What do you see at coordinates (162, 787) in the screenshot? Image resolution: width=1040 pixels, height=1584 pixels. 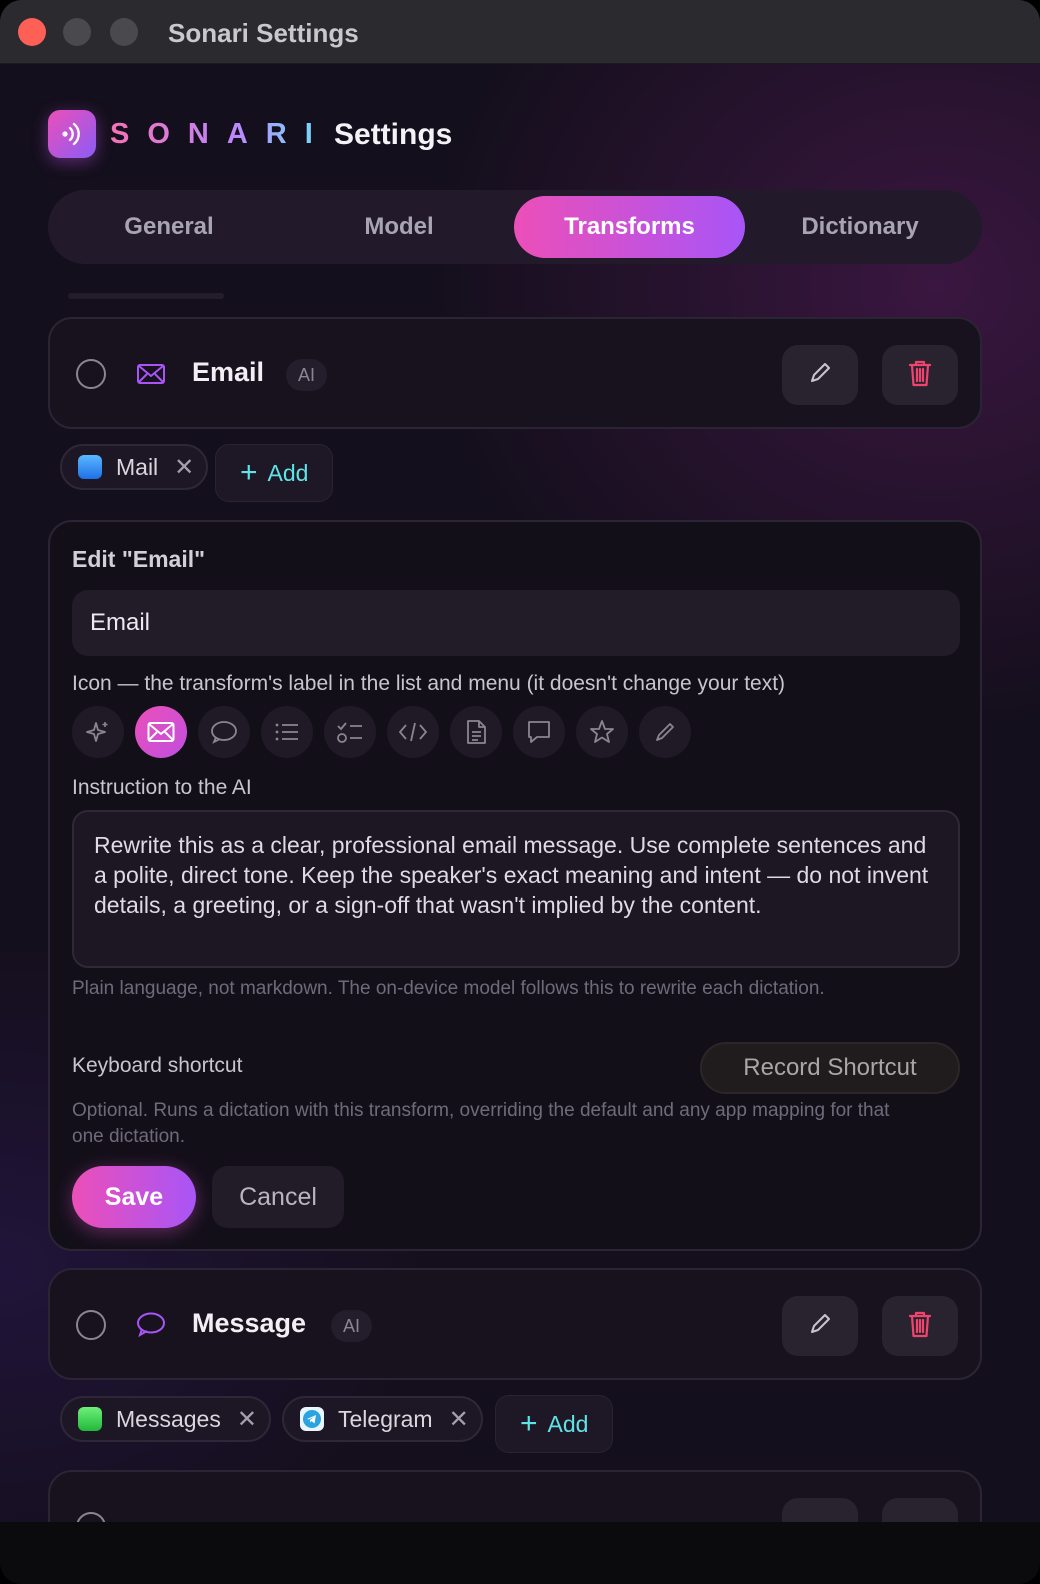 I see `instruction-label: Instruction to the AI` at bounding box center [162, 787].